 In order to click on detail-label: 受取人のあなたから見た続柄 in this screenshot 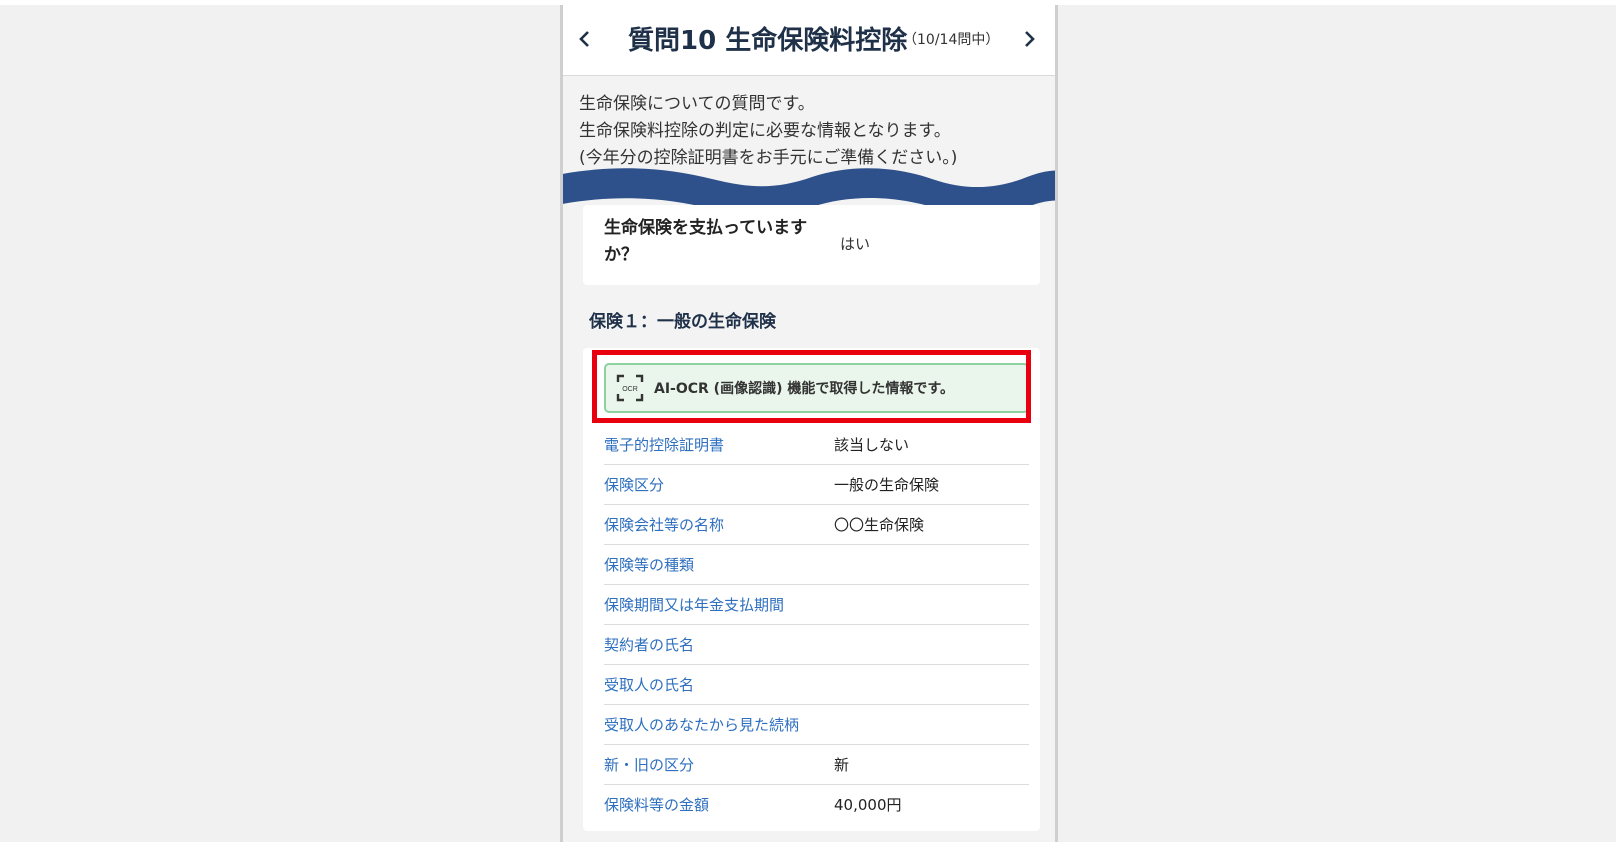, I will do `click(702, 725)`.